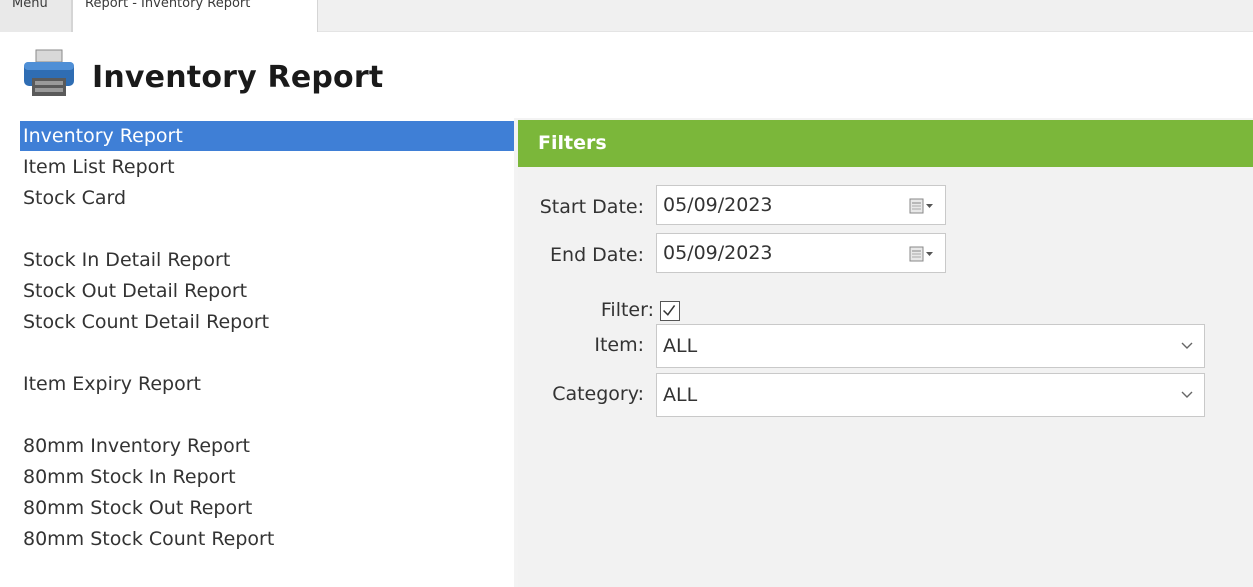 The height and width of the screenshot is (587, 1253). What do you see at coordinates (267, 446) in the screenshot?
I see `report-item-80mm-inventory: 80mm Inventory Report` at bounding box center [267, 446].